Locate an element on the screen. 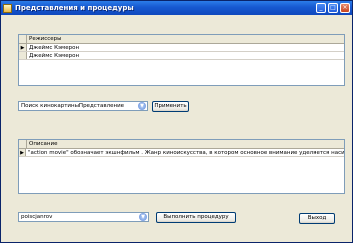  minimize-icon: _ is located at coordinates (321, 8).